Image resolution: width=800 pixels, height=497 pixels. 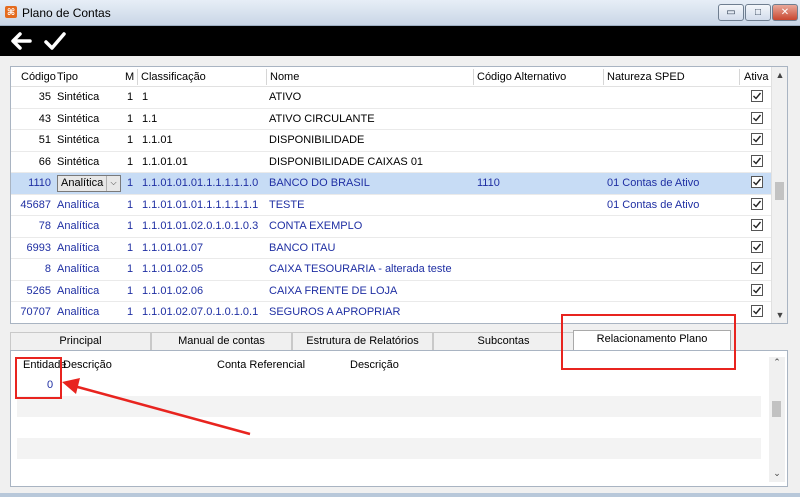 I want to click on checkmark-icon, so click(x=55, y=41).